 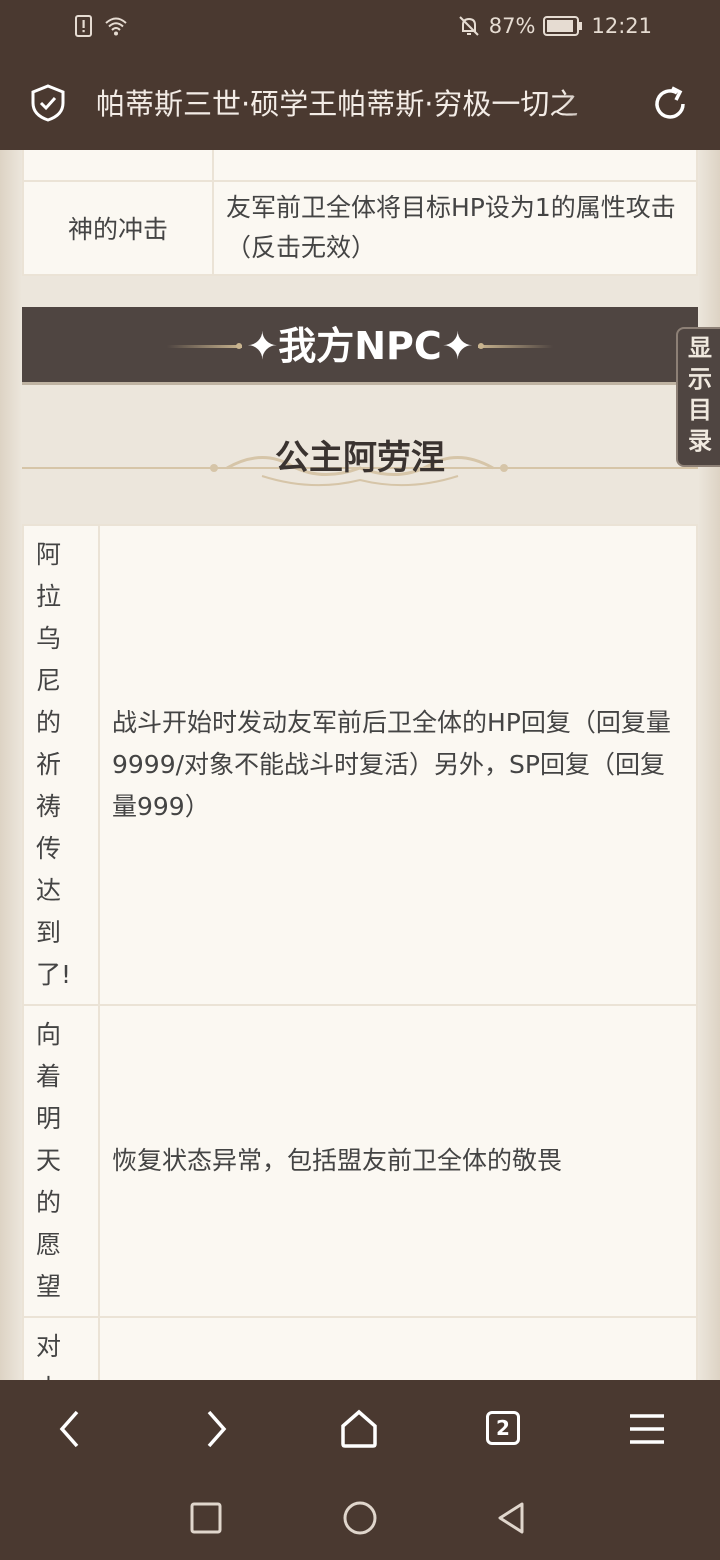 What do you see at coordinates (49, 1076) in the screenshot?
I see `skill-name-char: 着` at bounding box center [49, 1076].